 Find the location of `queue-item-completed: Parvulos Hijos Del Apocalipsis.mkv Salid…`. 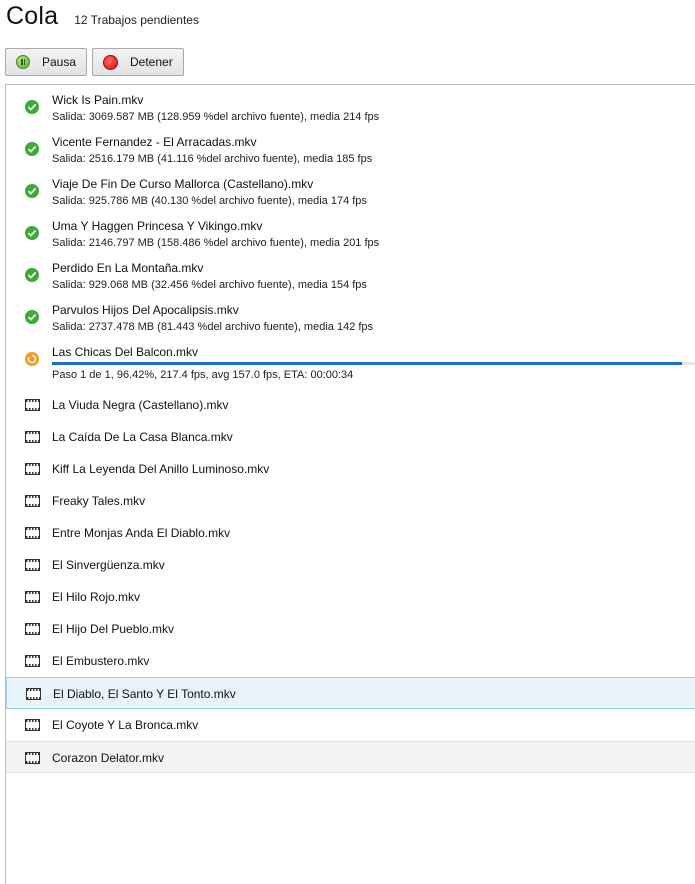

queue-item-completed: Parvulos Hijos Del Apocalipsis.mkv Salid… is located at coordinates (350, 318).